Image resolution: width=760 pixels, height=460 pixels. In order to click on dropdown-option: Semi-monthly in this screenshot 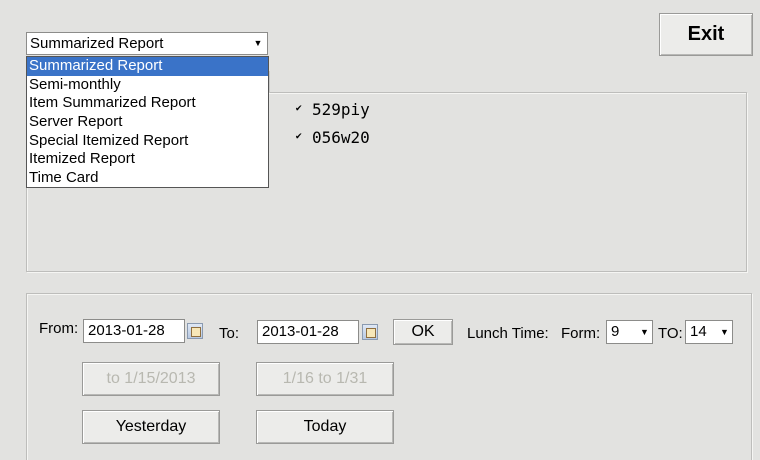, I will do `click(147, 85)`.